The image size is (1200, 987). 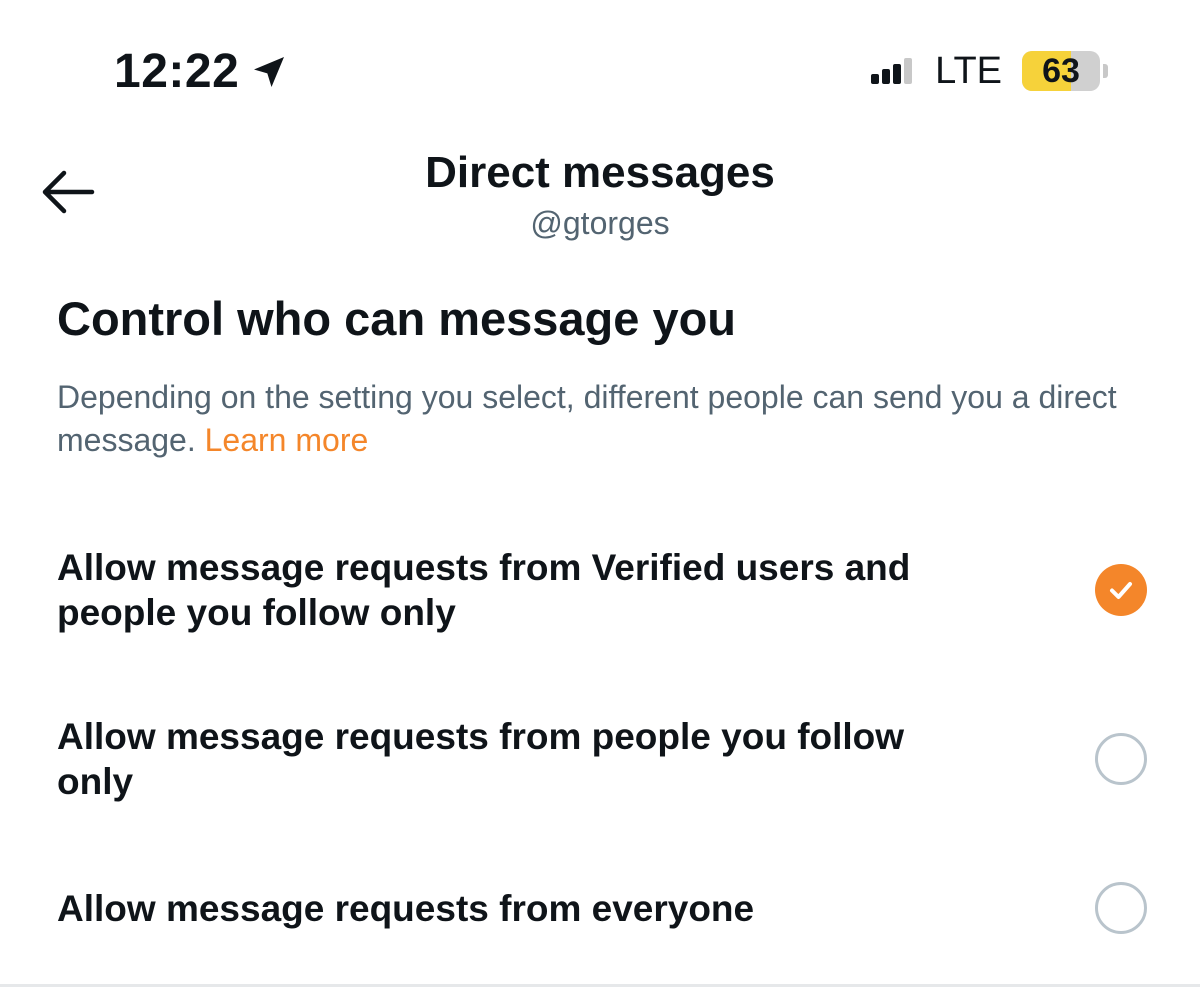 I want to click on battery-icon: 63, so click(x=1061, y=71).